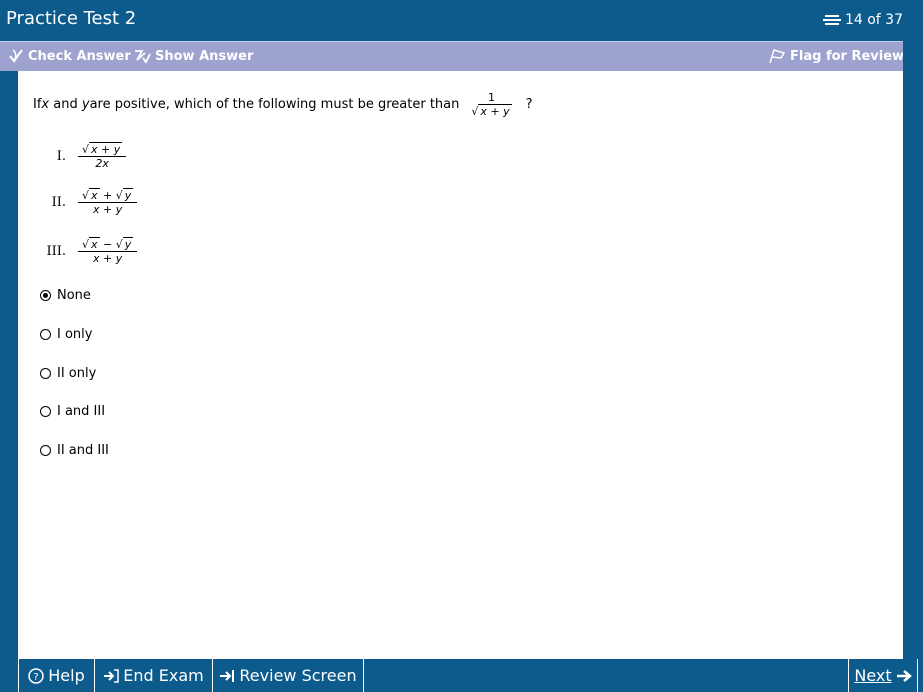 The image size is (923, 692). What do you see at coordinates (913, 350) in the screenshot?
I see `right-border` at bounding box center [913, 350].